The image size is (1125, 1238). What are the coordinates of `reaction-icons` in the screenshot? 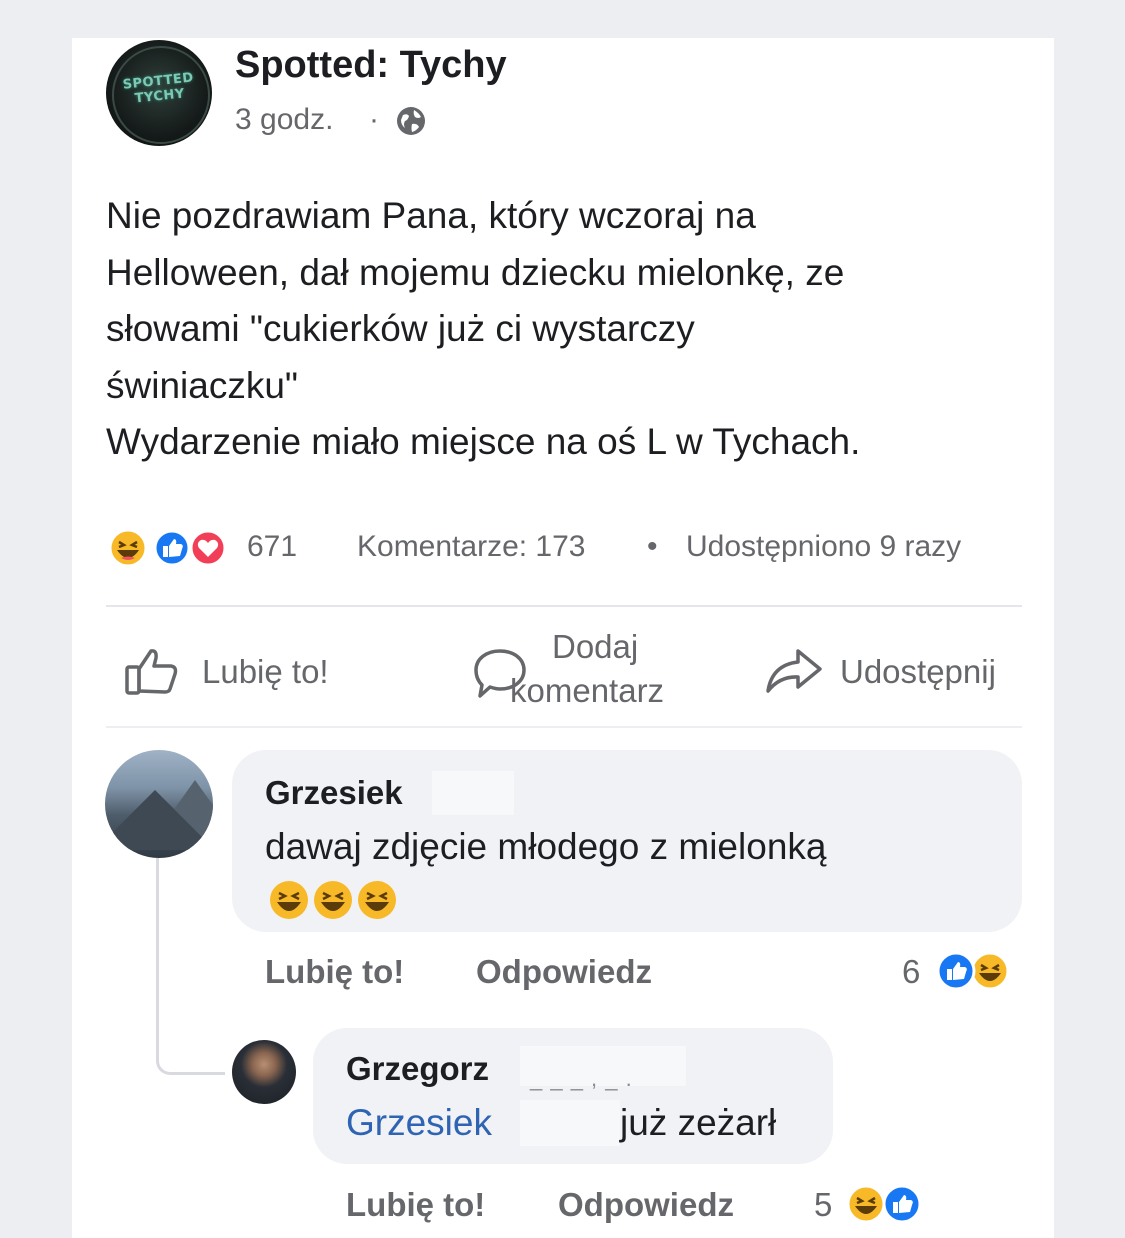 It's located at (166, 548).